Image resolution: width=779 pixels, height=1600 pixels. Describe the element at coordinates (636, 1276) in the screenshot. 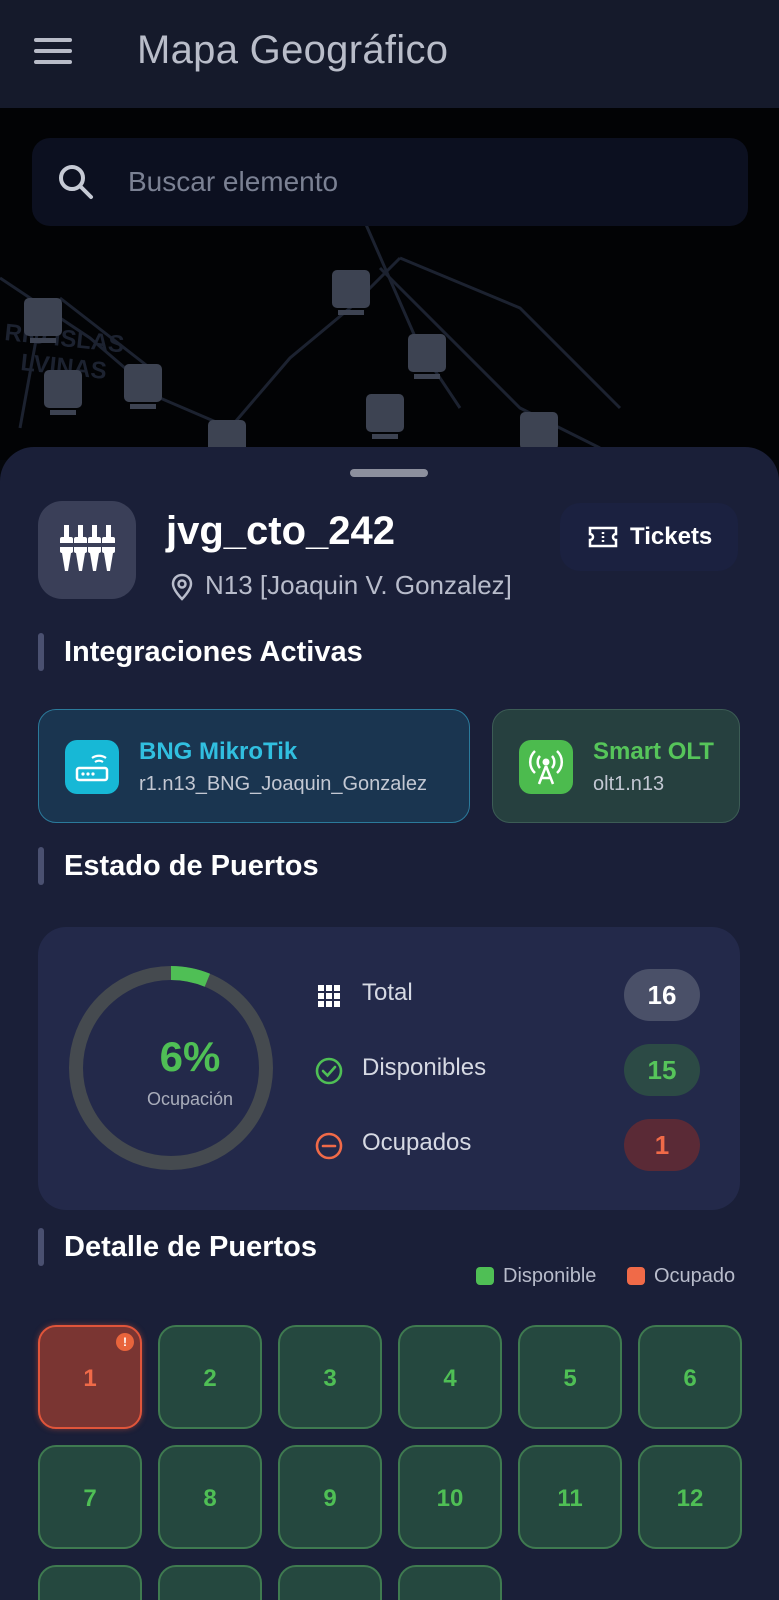

I see `legend-swatch-occupied` at that location.